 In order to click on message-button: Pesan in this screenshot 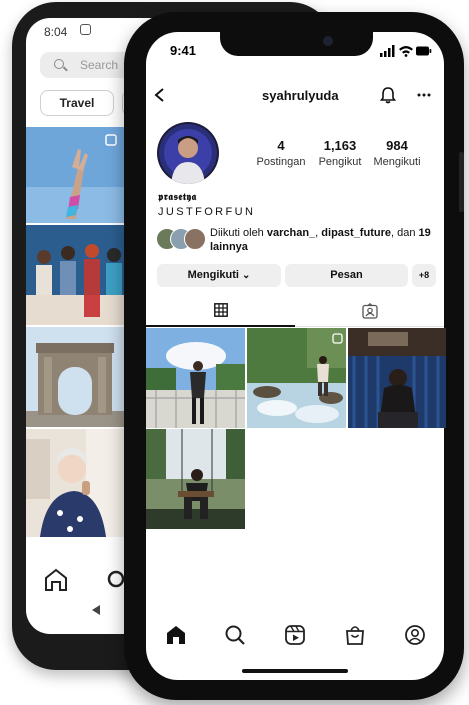, I will do `click(346, 275)`.